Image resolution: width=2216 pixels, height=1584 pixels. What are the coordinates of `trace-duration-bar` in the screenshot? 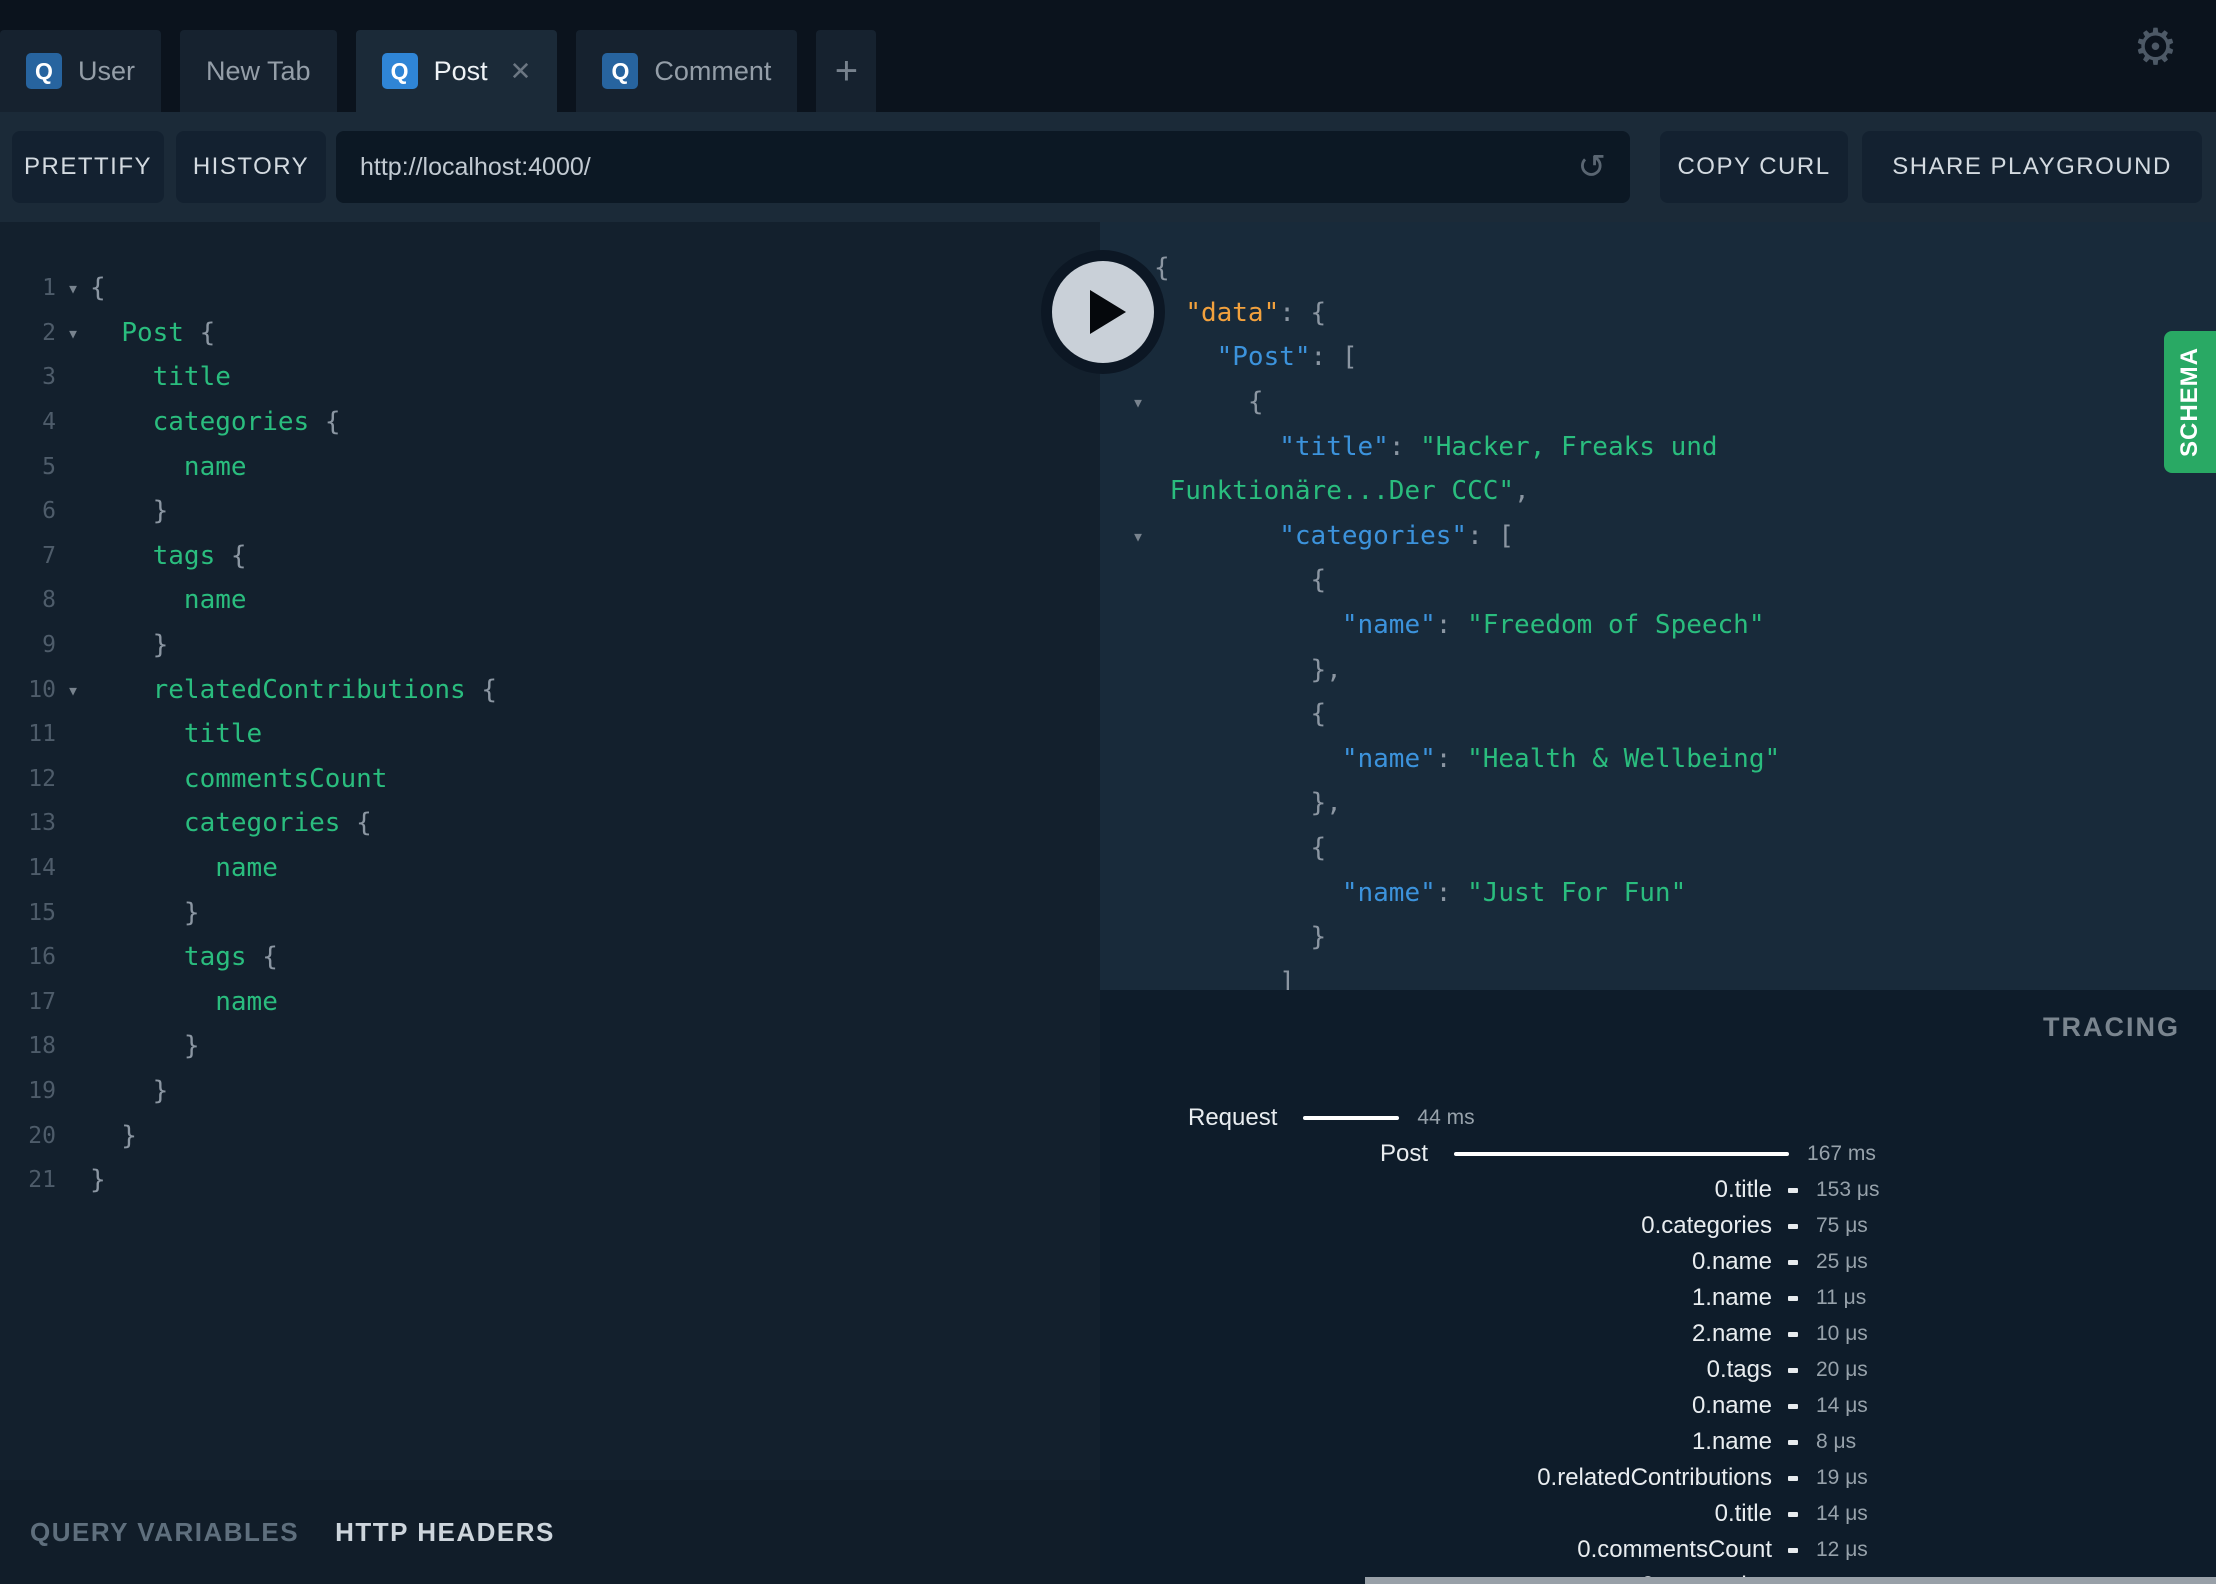 It's located at (1622, 1154).